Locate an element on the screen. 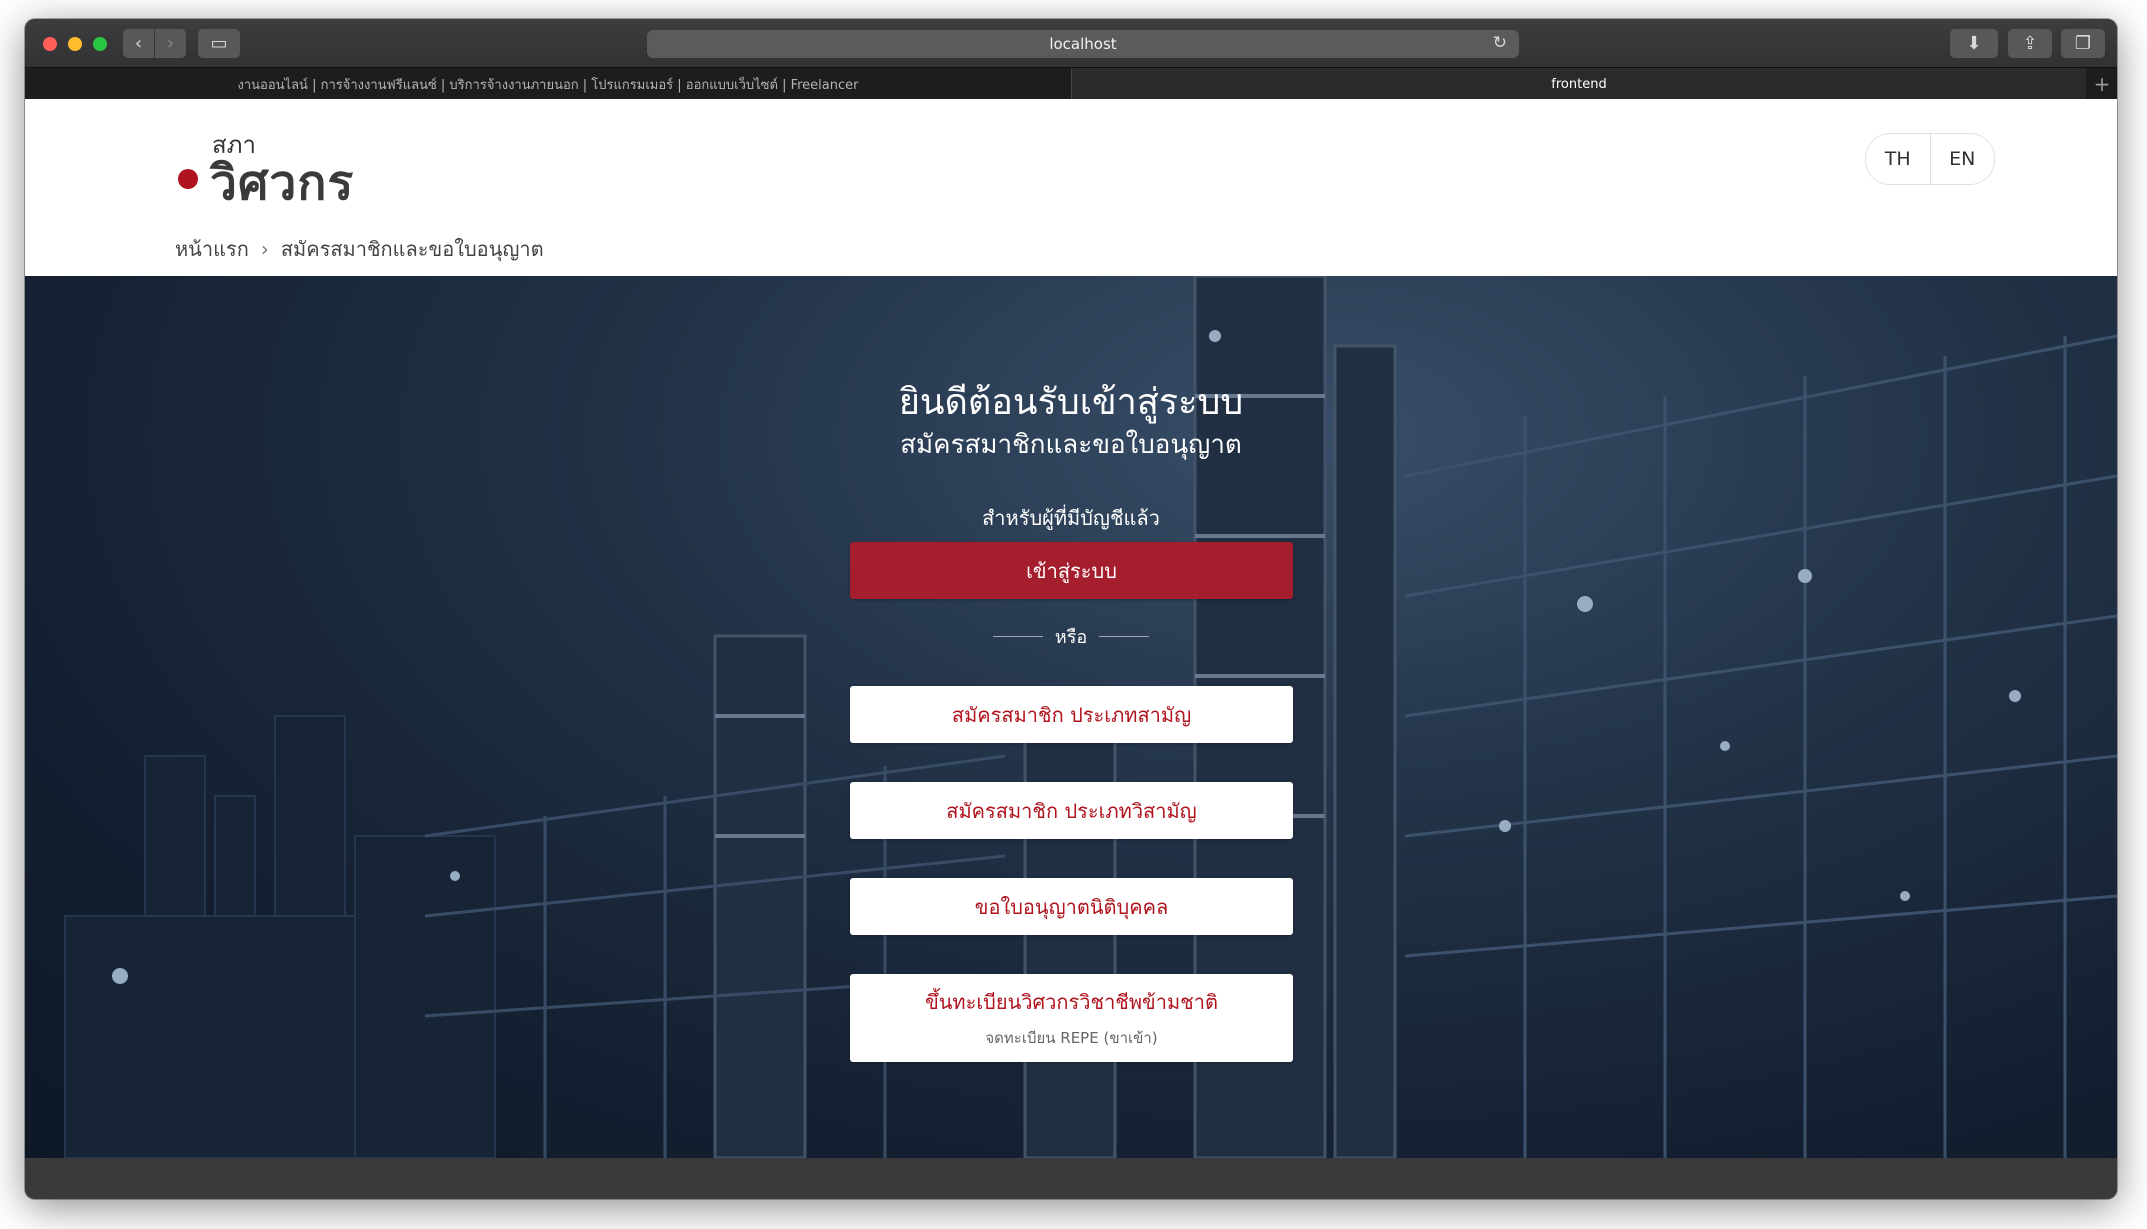 This screenshot has height=1229, width=2147. tabs-icon: ❐ is located at coordinates (2083, 43).